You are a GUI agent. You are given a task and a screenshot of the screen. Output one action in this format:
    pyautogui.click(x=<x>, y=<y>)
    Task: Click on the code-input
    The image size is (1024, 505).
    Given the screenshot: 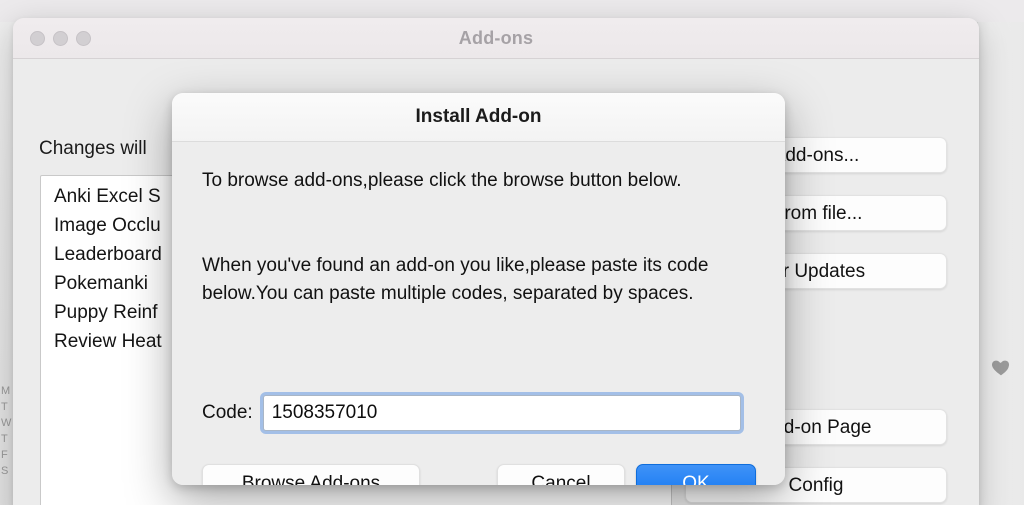 What is the action you would take?
    pyautogui.click(x=501, y=413)
    